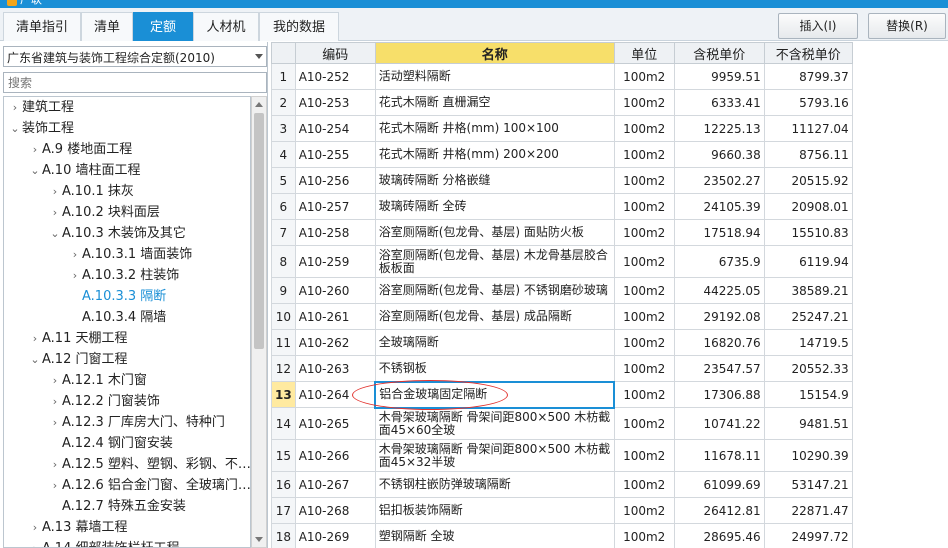 This screenshot has height=548, width=948. What do you see at coordinates (104, 401) in the screenshot?
I see `tree-node: › A.12.2 门窗装饰` at bounding box center [104, 401].